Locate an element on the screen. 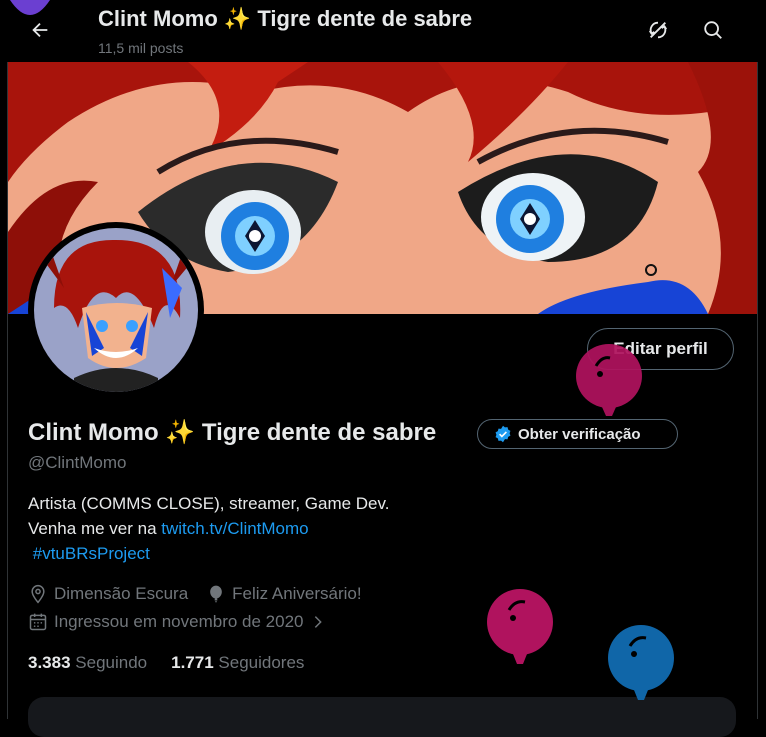  post-count: 11,5 mil posts is located at coordinates (141, 48).